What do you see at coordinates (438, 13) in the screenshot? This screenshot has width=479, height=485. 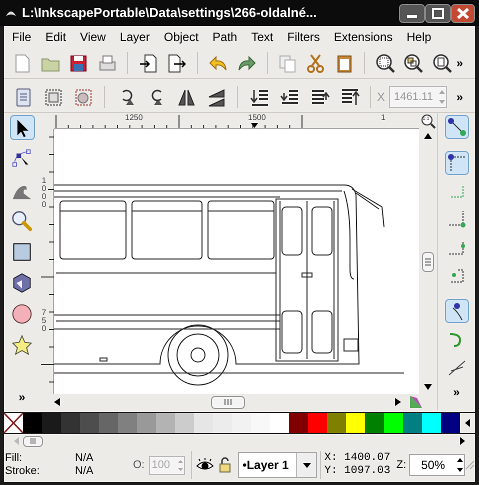 I see `maximize-button` at bounding box center [438, 13].